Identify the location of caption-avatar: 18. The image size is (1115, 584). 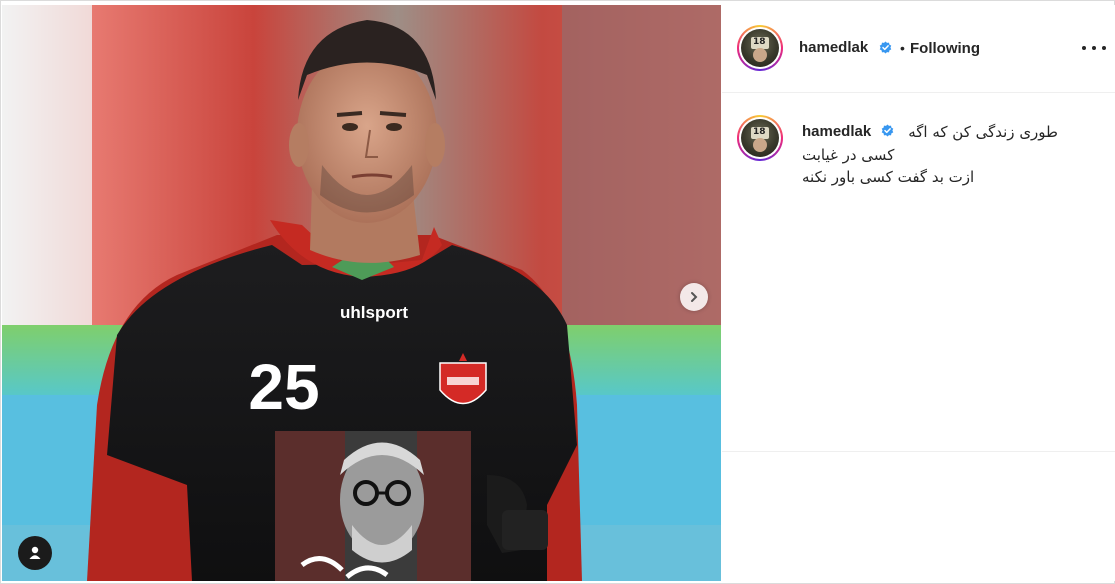
(760, 138).